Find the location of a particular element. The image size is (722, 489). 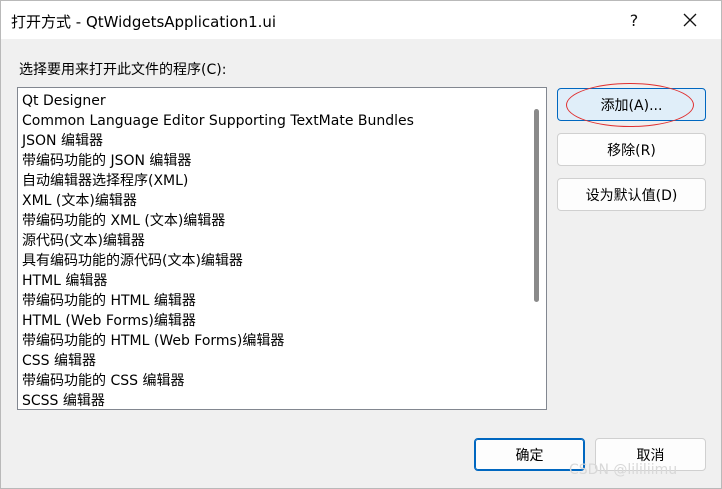

program-list-item: 带编码功能的 JSON 编辑器 is located at coordinates (272, 161).